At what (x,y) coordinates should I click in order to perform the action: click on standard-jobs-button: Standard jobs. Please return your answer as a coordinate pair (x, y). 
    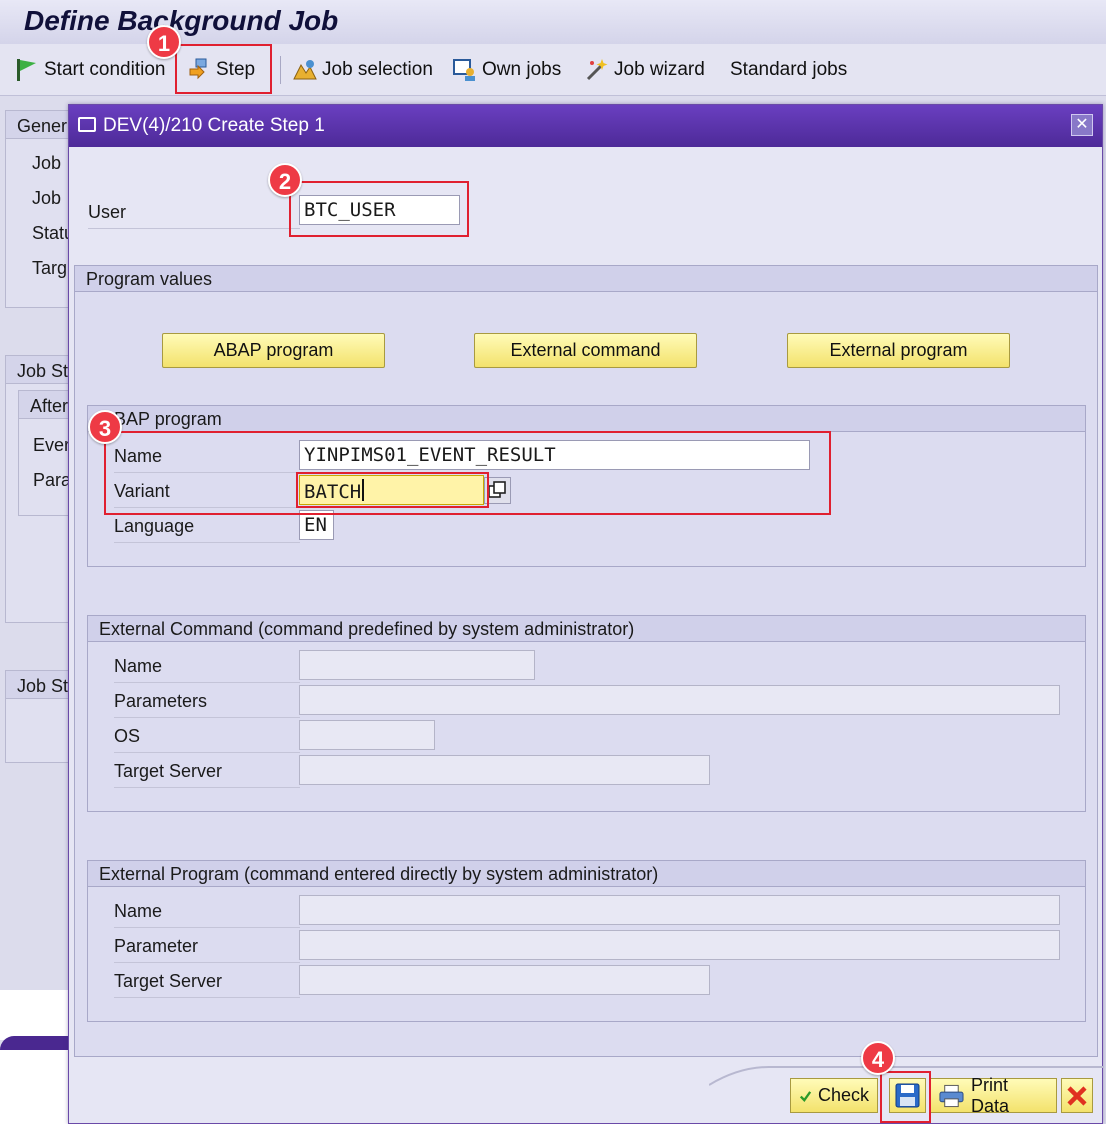
    Looking at the image, I should click on (788, 70).